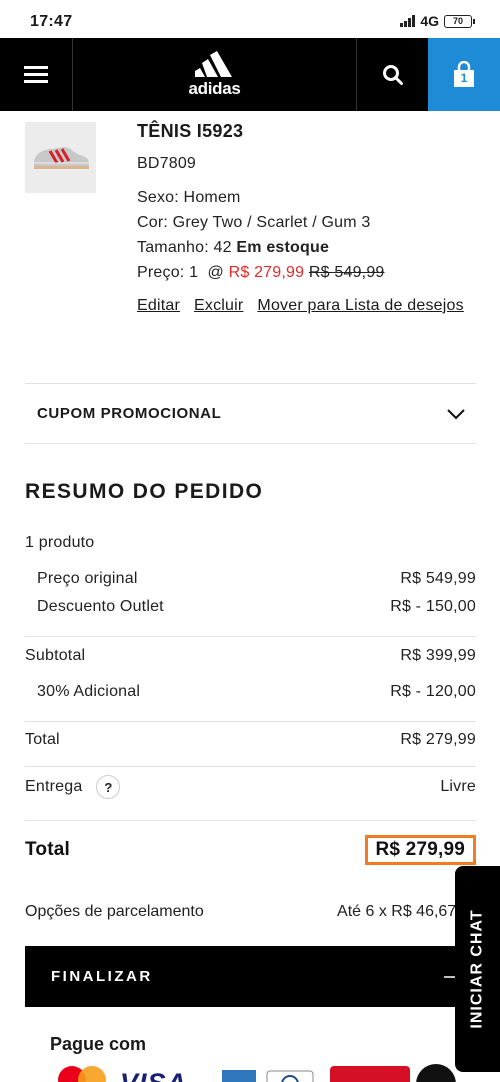 The image size is (500, 1082). What do you see at coordinates (458, 786) in the screenshot?
I see `summary-value: Livre` at bounding box center [458, 786].